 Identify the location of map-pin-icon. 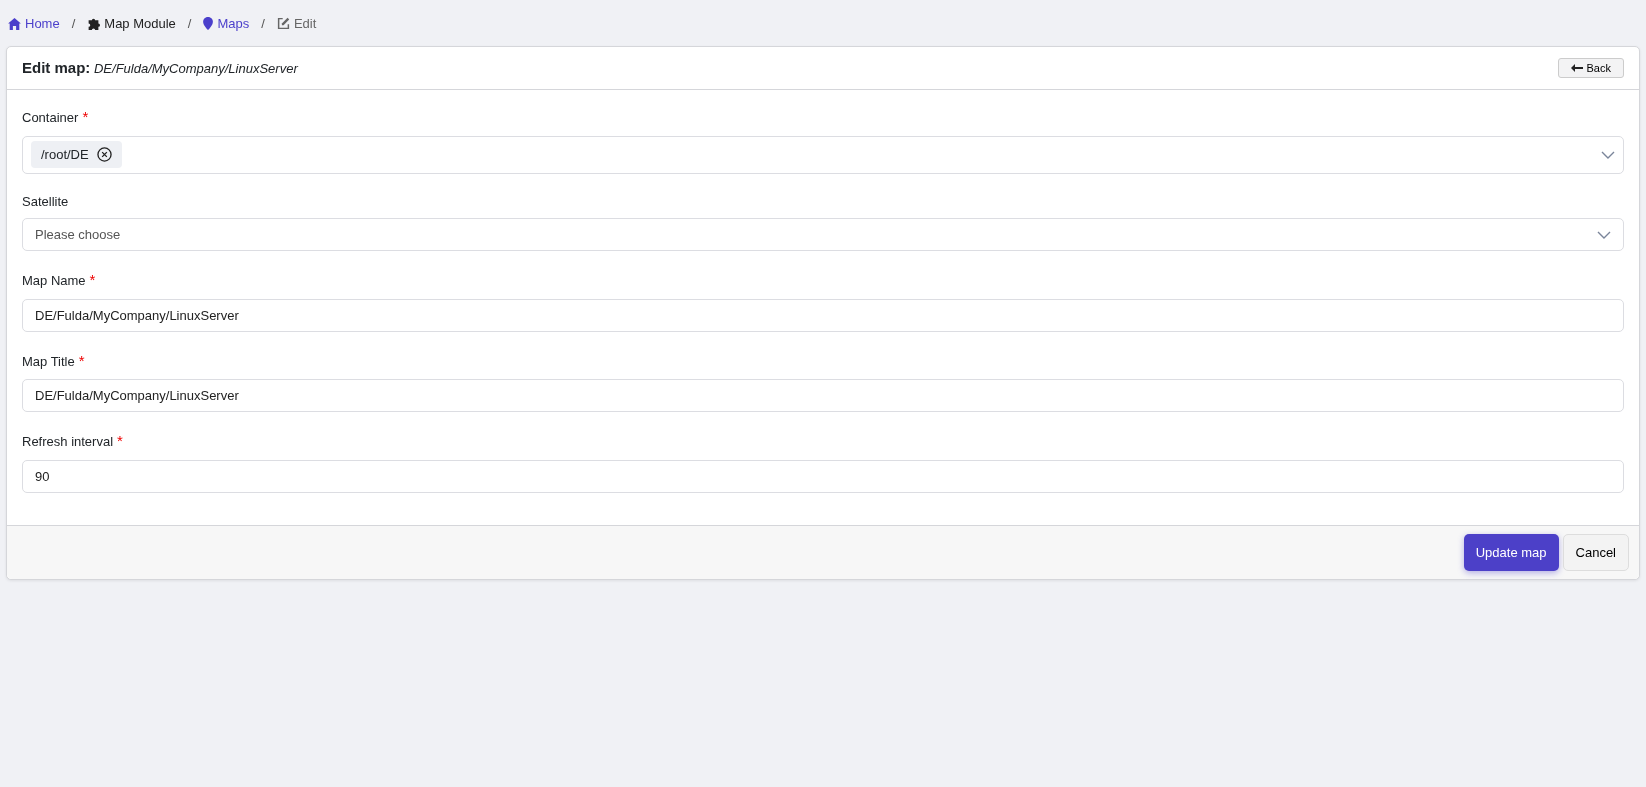
(208, 24).